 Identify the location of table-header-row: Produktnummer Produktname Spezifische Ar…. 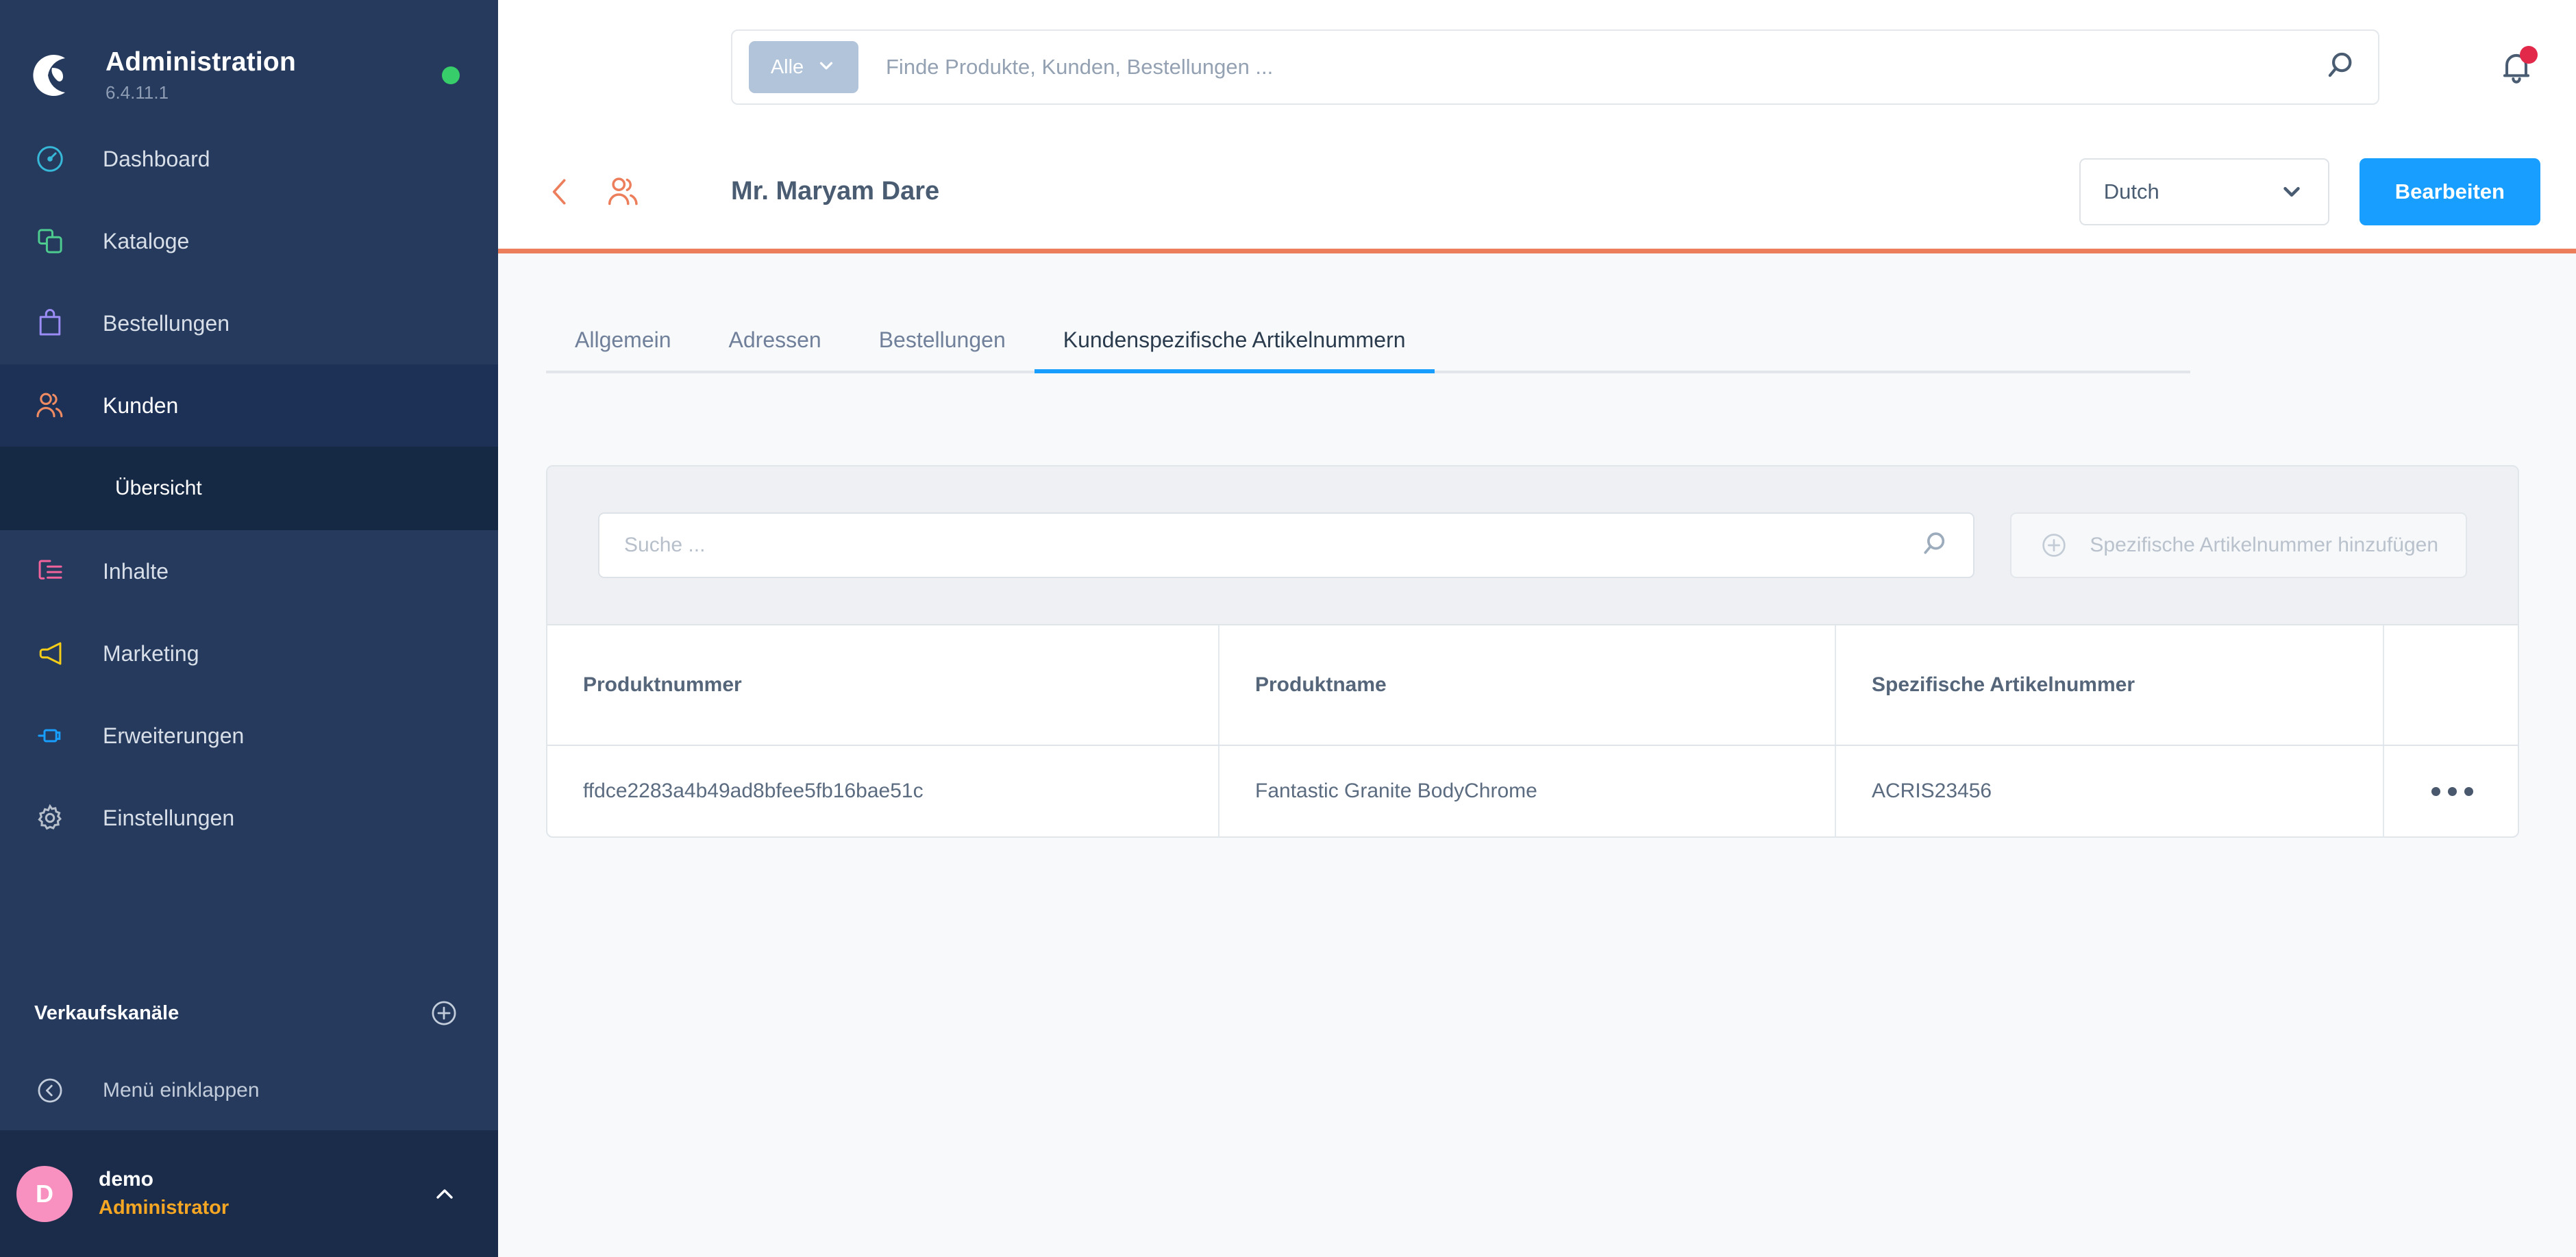
(1532, 685).